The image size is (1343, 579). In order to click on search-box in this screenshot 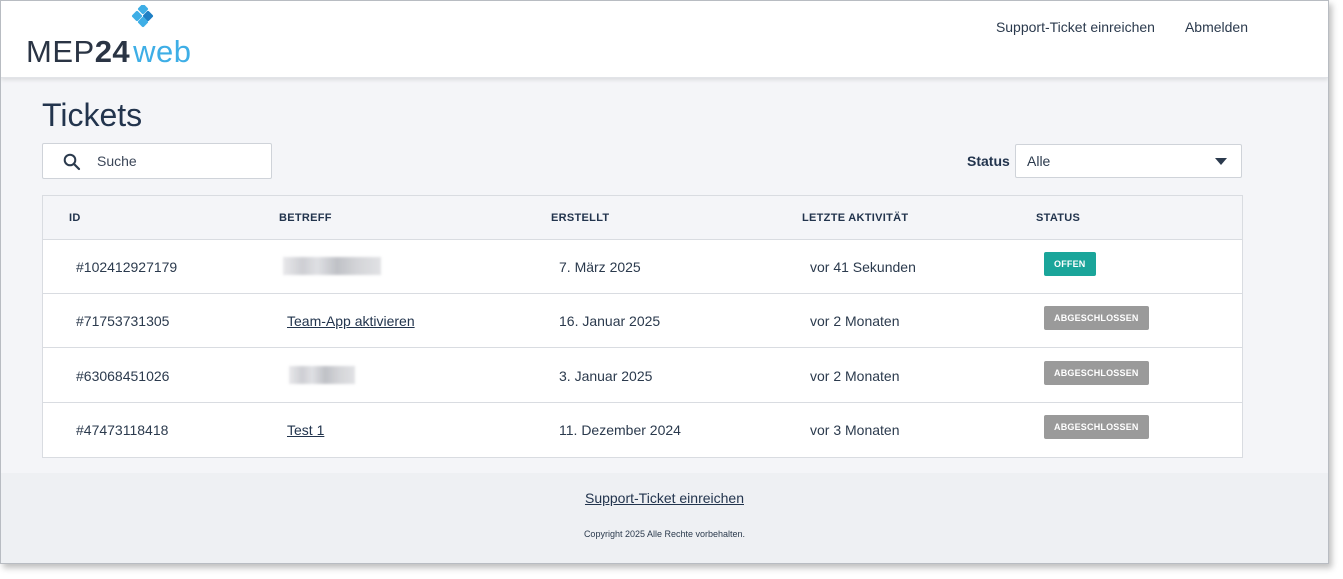, I will do `click(157, 161)`.